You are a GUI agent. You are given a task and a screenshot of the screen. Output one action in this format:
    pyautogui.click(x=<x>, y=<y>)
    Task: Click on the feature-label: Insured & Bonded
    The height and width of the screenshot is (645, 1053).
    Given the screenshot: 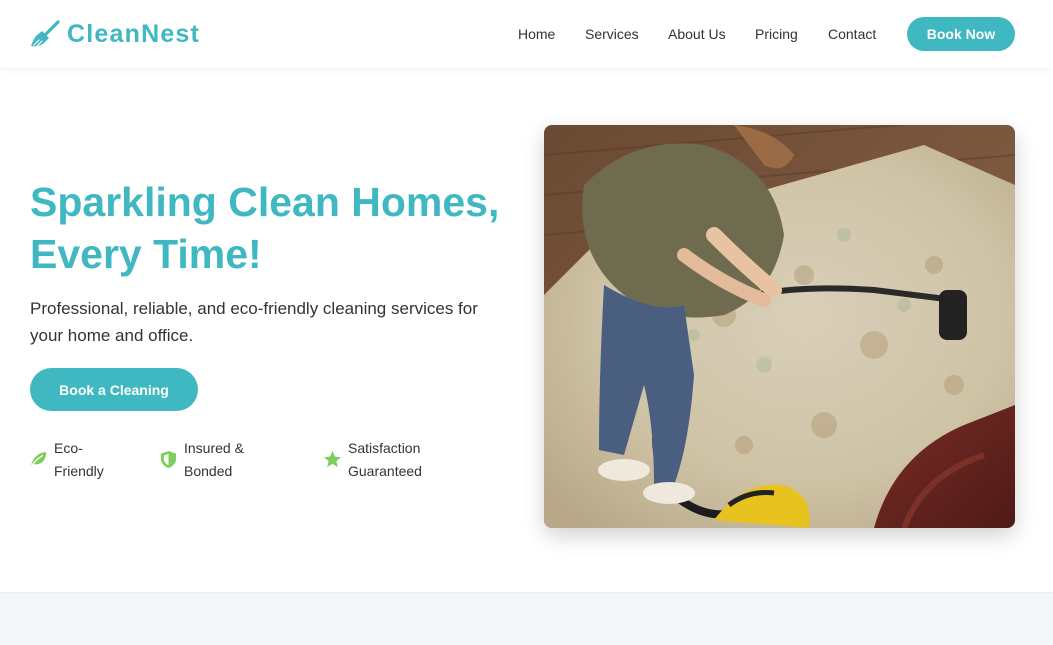 What is the action you would take?
    pyautogui.click(x=214, y=459)
    